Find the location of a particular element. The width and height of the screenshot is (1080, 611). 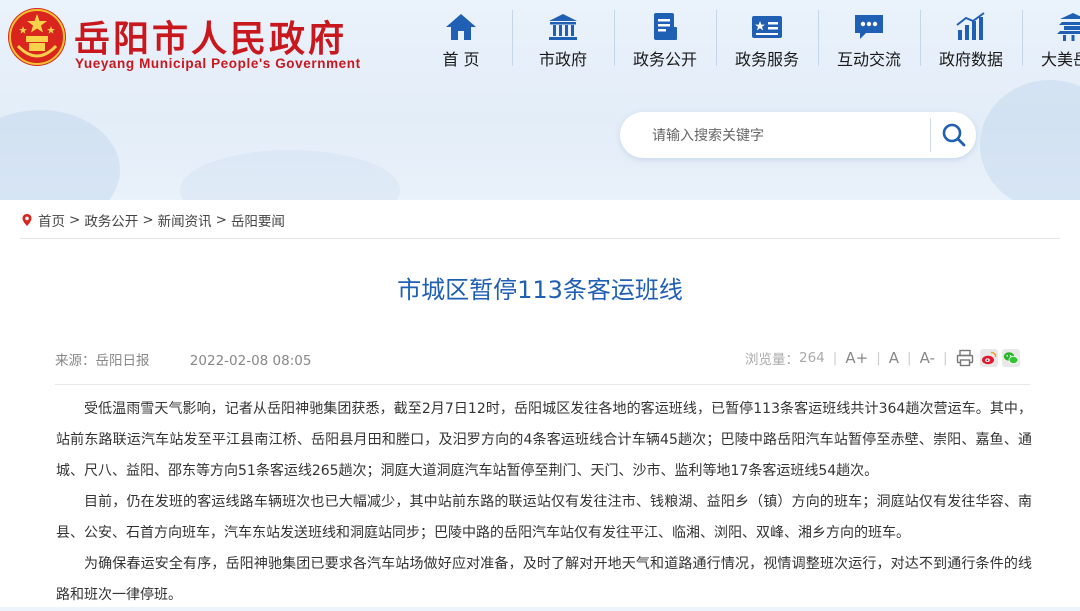

nav-label: 互动交流 is located at coordinates (868, 59).